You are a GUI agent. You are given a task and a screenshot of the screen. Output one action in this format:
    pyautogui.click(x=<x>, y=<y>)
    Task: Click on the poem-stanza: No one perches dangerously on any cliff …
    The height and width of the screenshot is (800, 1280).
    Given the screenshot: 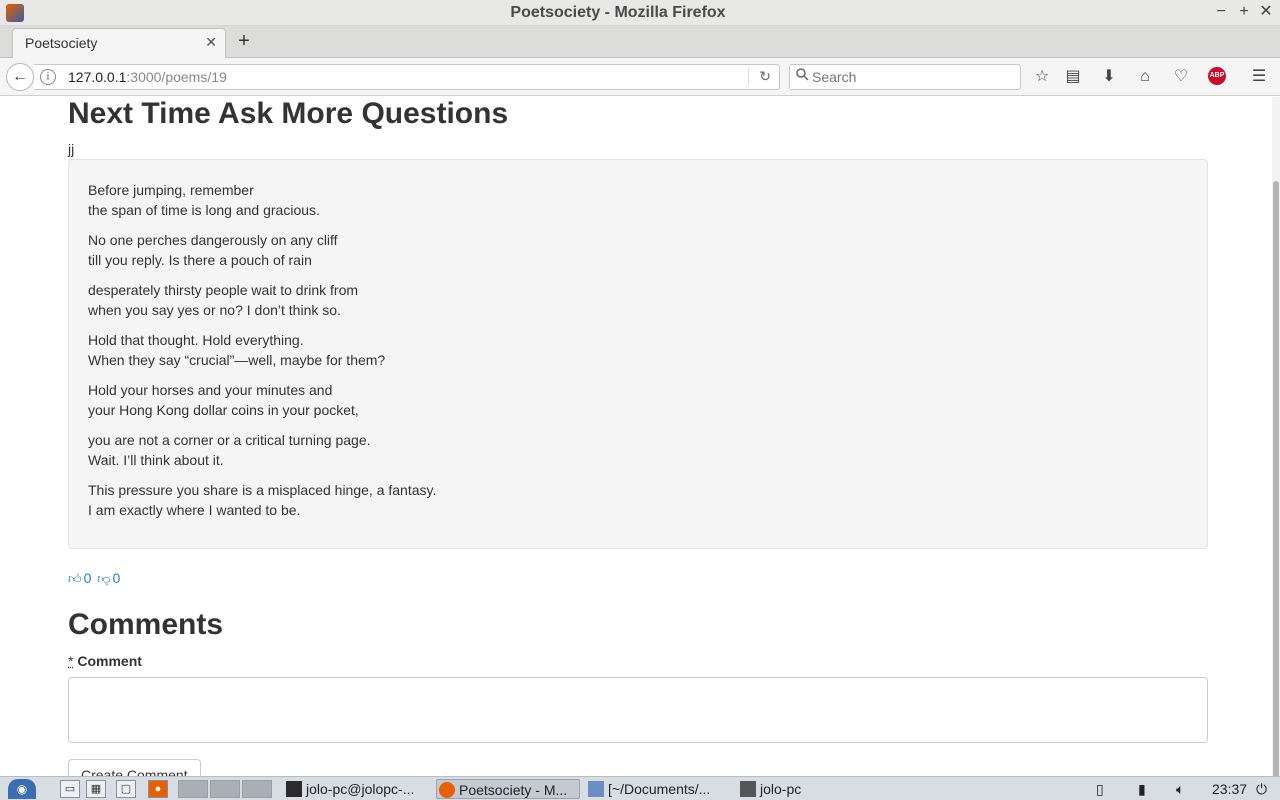 What is the action you would take?
    pyautogui.click(x=638, y=250)
    